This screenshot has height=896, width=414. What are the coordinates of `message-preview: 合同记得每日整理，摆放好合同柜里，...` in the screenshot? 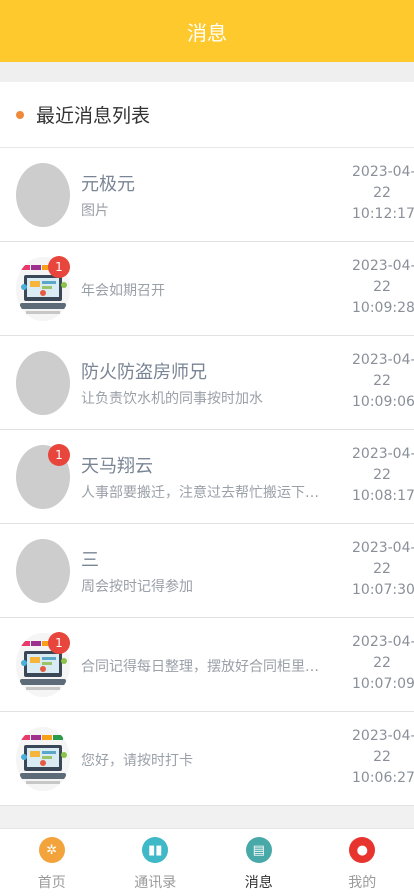 It's located at (203, 667).